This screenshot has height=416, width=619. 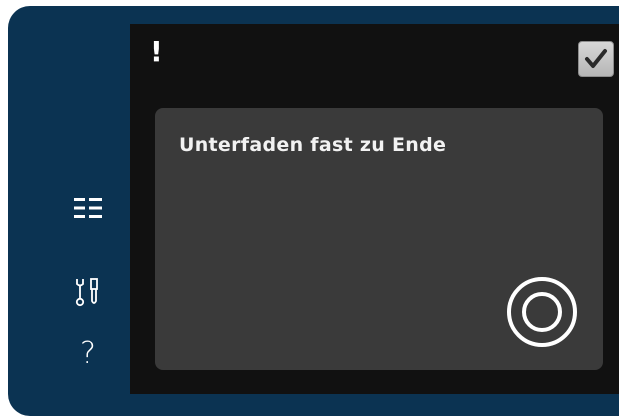 I want to click on help-label: ?, so click(x=88, y=353).